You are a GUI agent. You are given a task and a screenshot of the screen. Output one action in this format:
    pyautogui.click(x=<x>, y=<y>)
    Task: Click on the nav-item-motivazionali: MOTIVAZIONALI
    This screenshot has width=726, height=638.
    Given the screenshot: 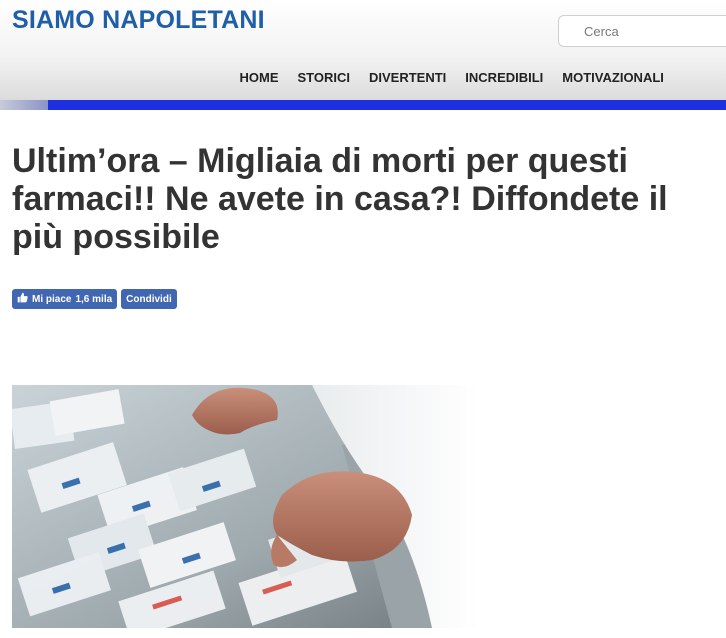 What is the action you would take?
    pyautogui.click(x=613, y=77)
    